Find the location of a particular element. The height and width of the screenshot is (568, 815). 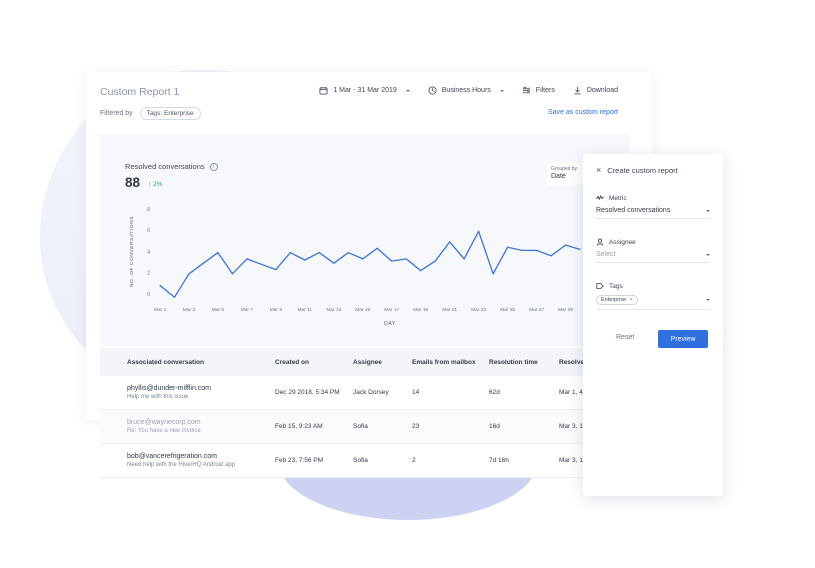

x-tick-label: Mar 7 is located at coordinates (247, 310).